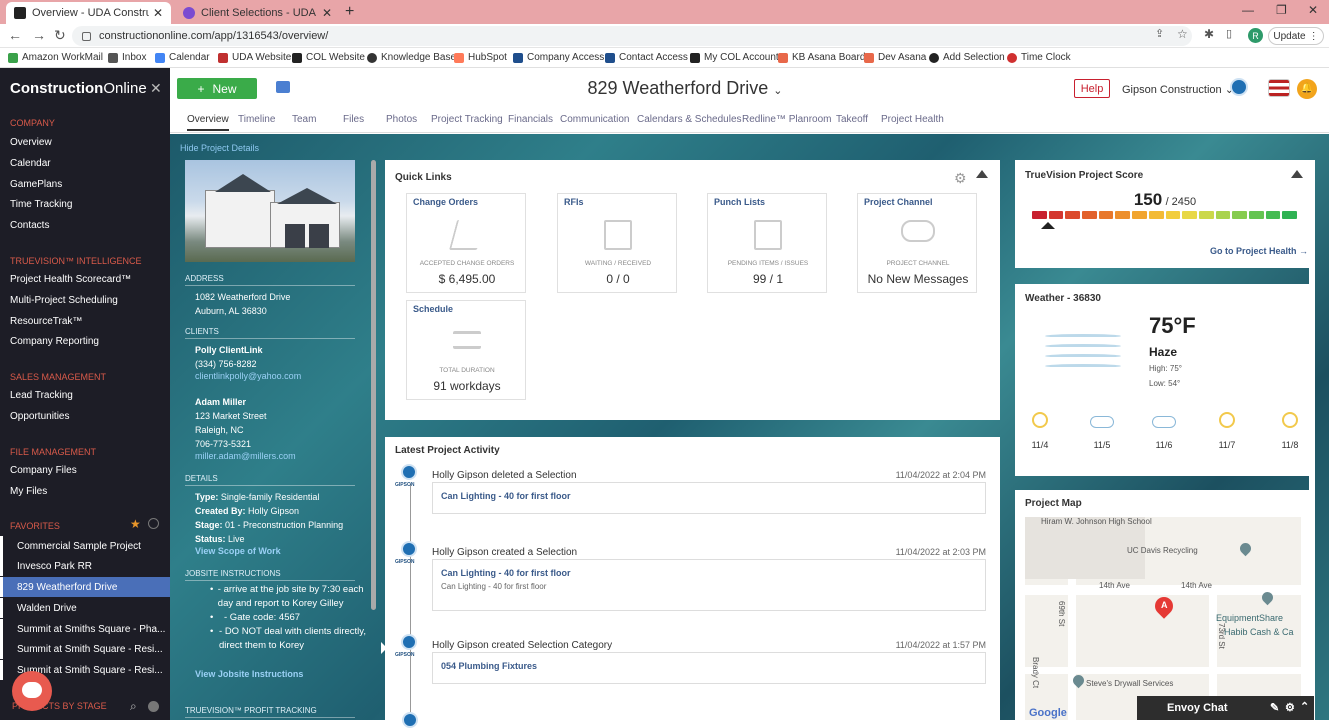  What do you see at coordinates (39, 416) in the screenshot?
I see `sidebar-item-opportunities: Opportunities` at bounding box center [39, 416].